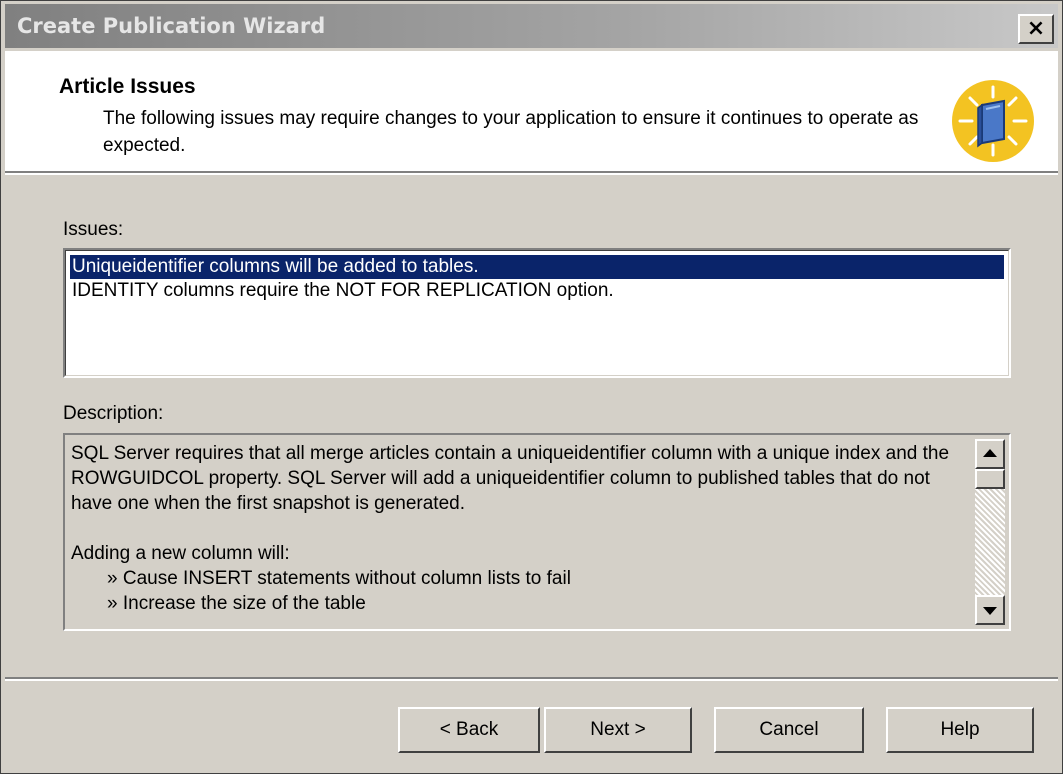 The height and width of the screenshot is (774, 1063). What do you see at coordinates (618, 730) in the screenshot?
I see `next-button: Next >` at bounding box center [618, 730].